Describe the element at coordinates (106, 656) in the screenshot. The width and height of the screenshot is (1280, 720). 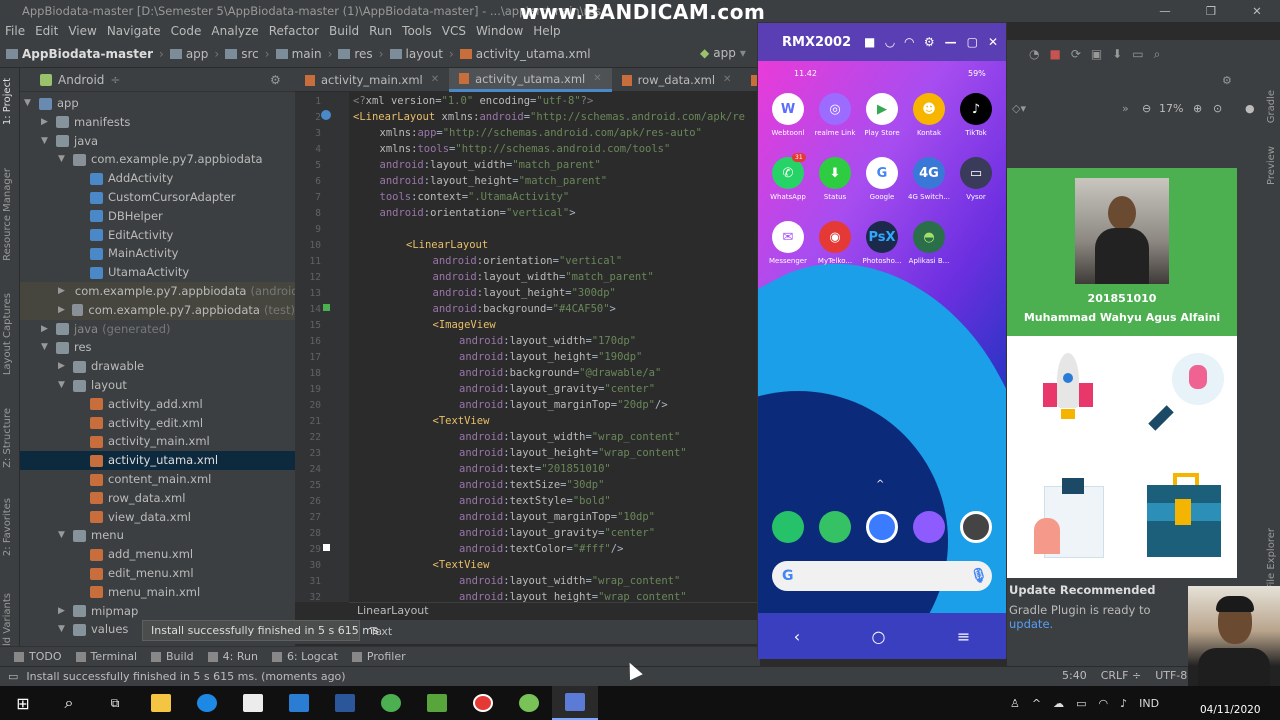
I see `tool-window-button: Terminal` at that location.